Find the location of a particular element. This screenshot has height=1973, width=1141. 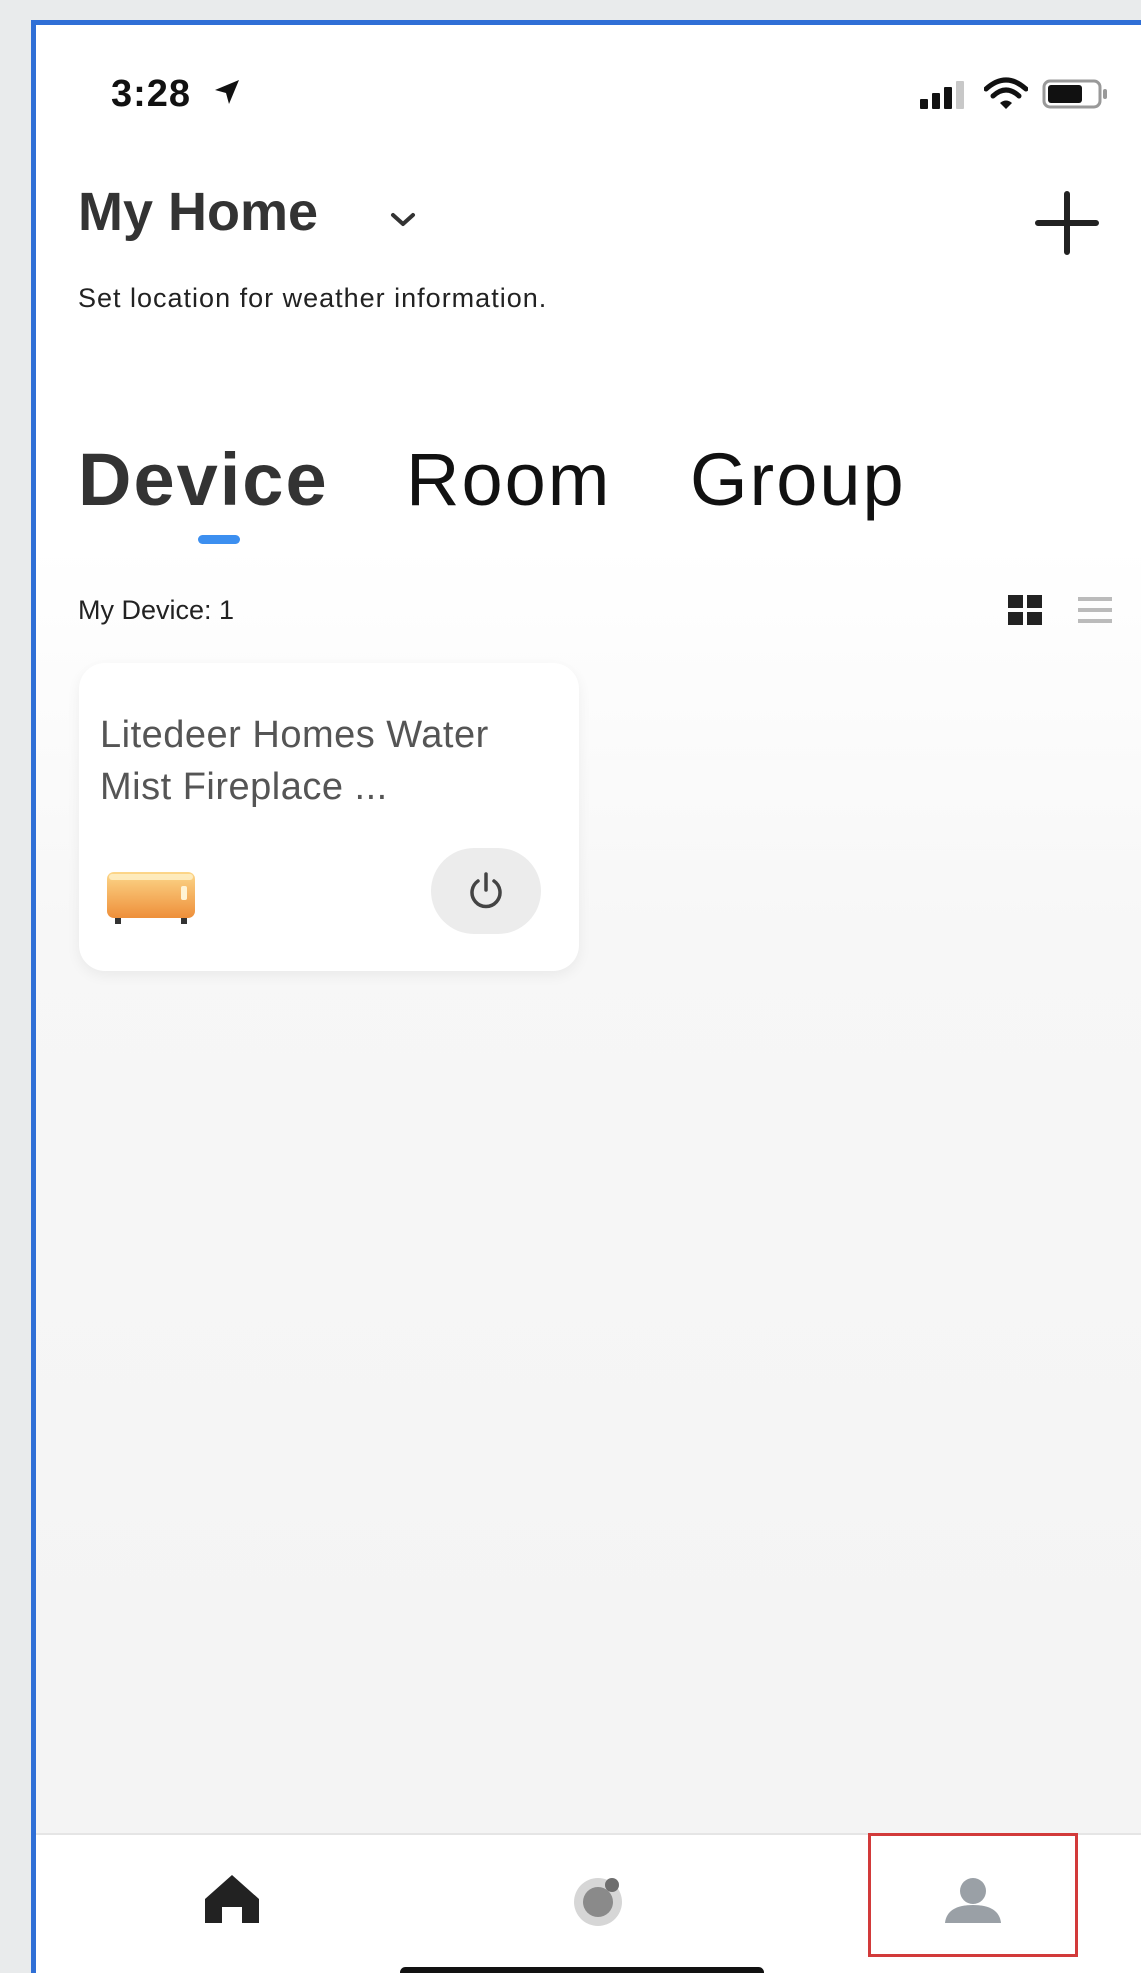

add-device-button is located at coordinates (1067, 223).